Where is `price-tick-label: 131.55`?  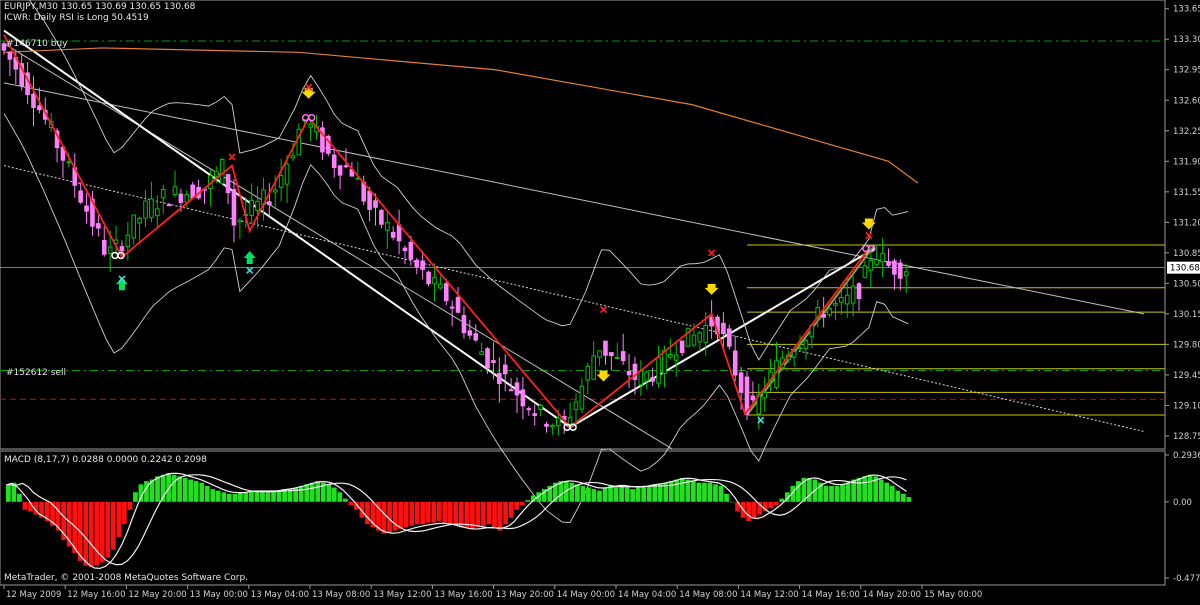
price-tick-label: 131.55 is located at coordinates (1186, 193).